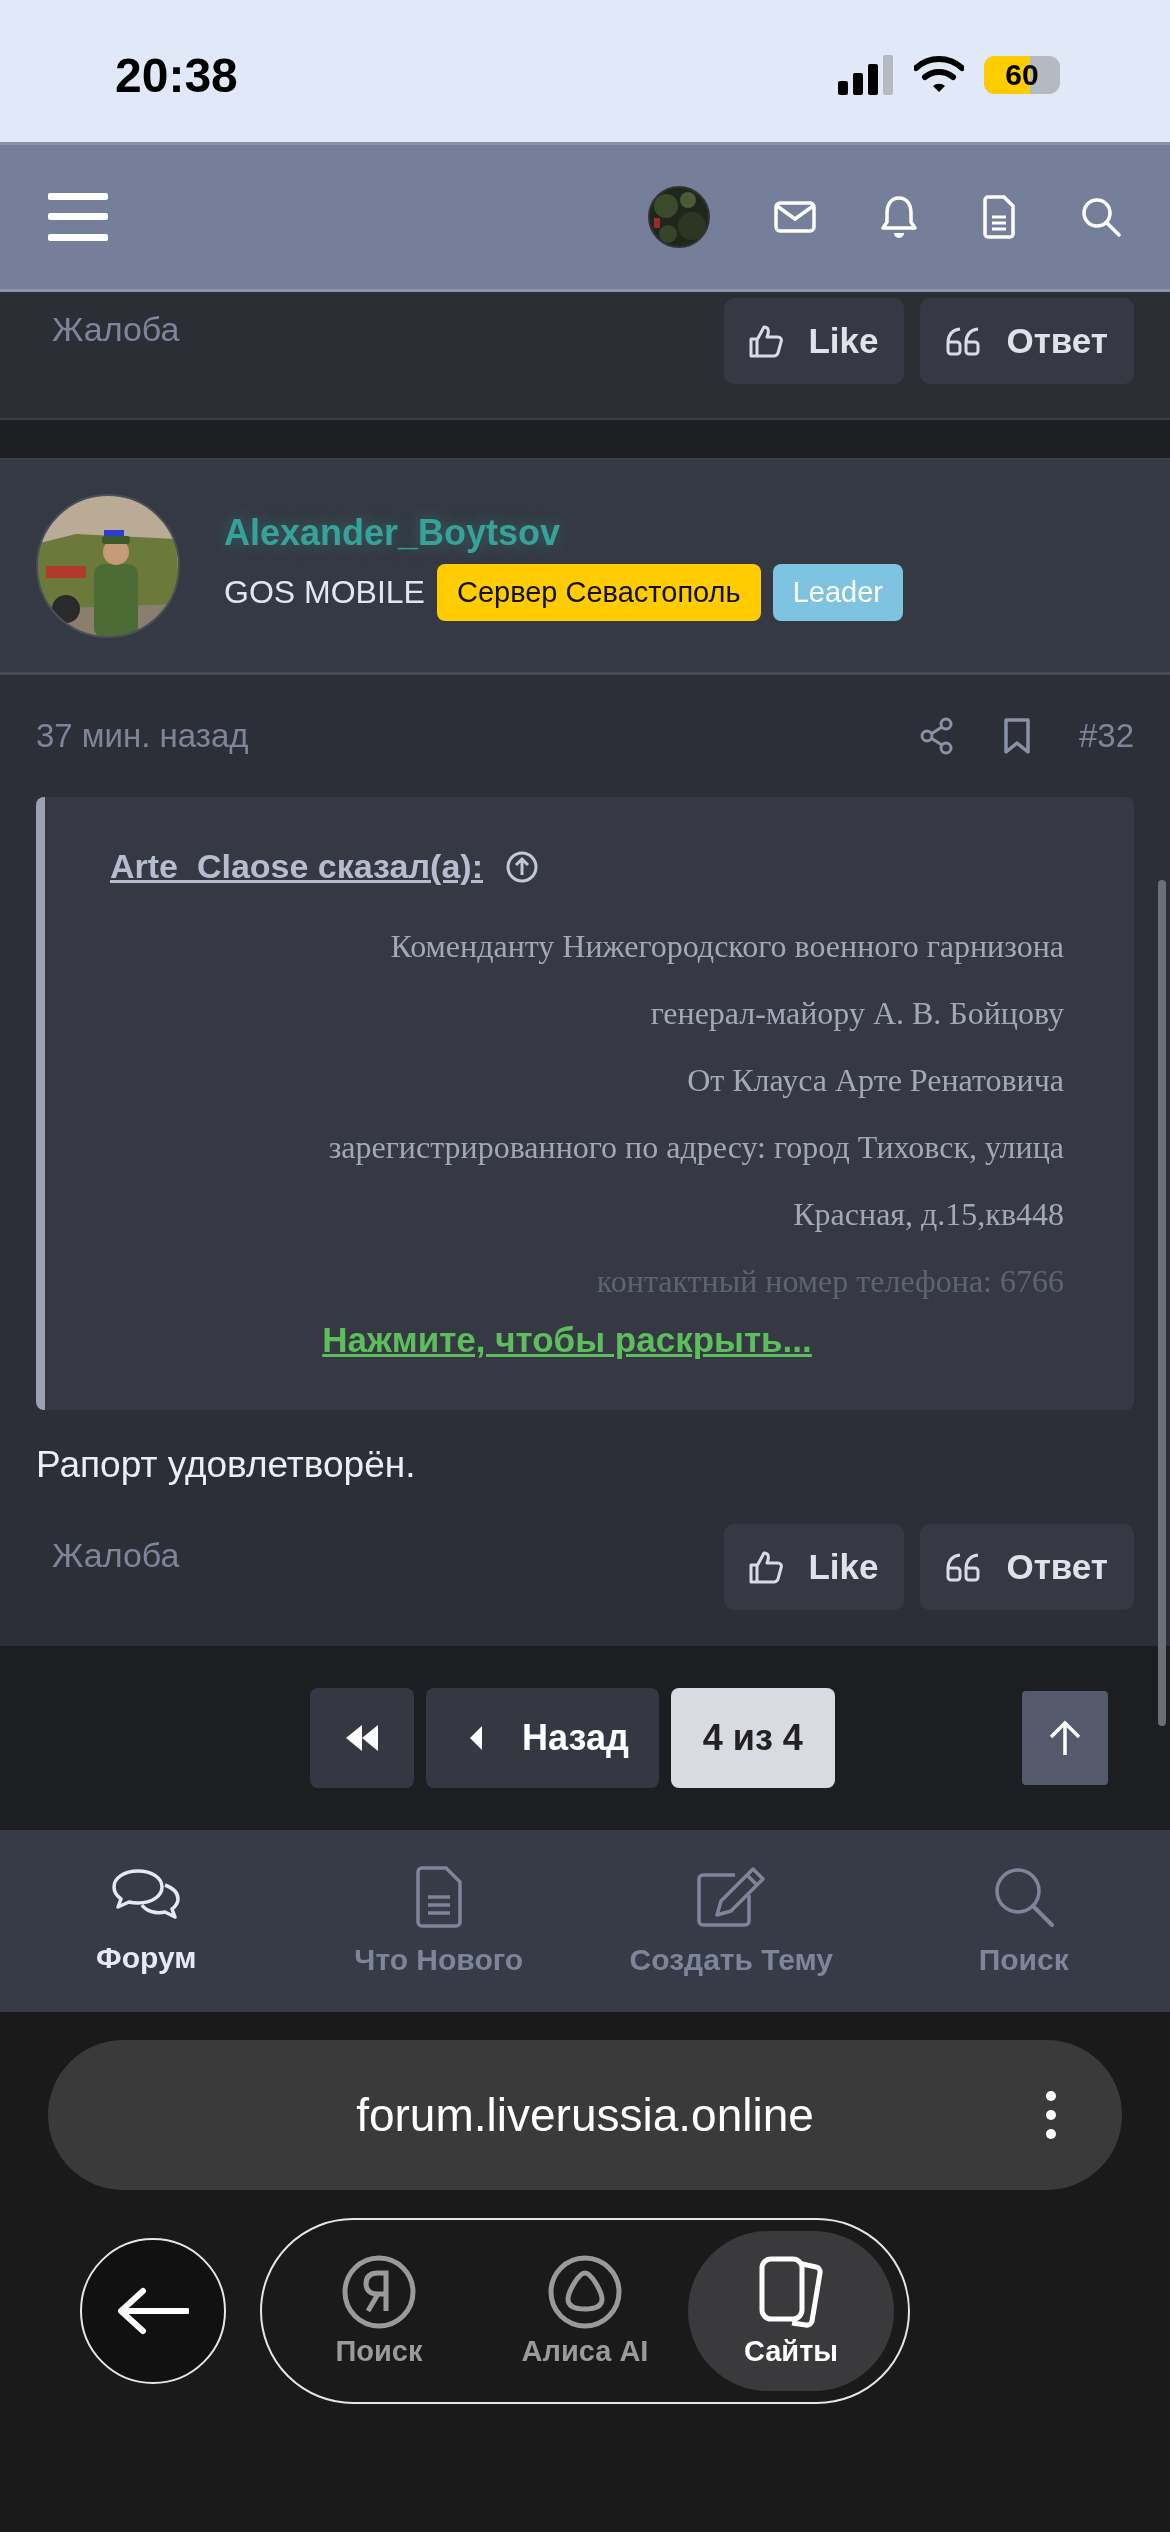  I want to click on scroll-top-button, so click(1065, 1738).